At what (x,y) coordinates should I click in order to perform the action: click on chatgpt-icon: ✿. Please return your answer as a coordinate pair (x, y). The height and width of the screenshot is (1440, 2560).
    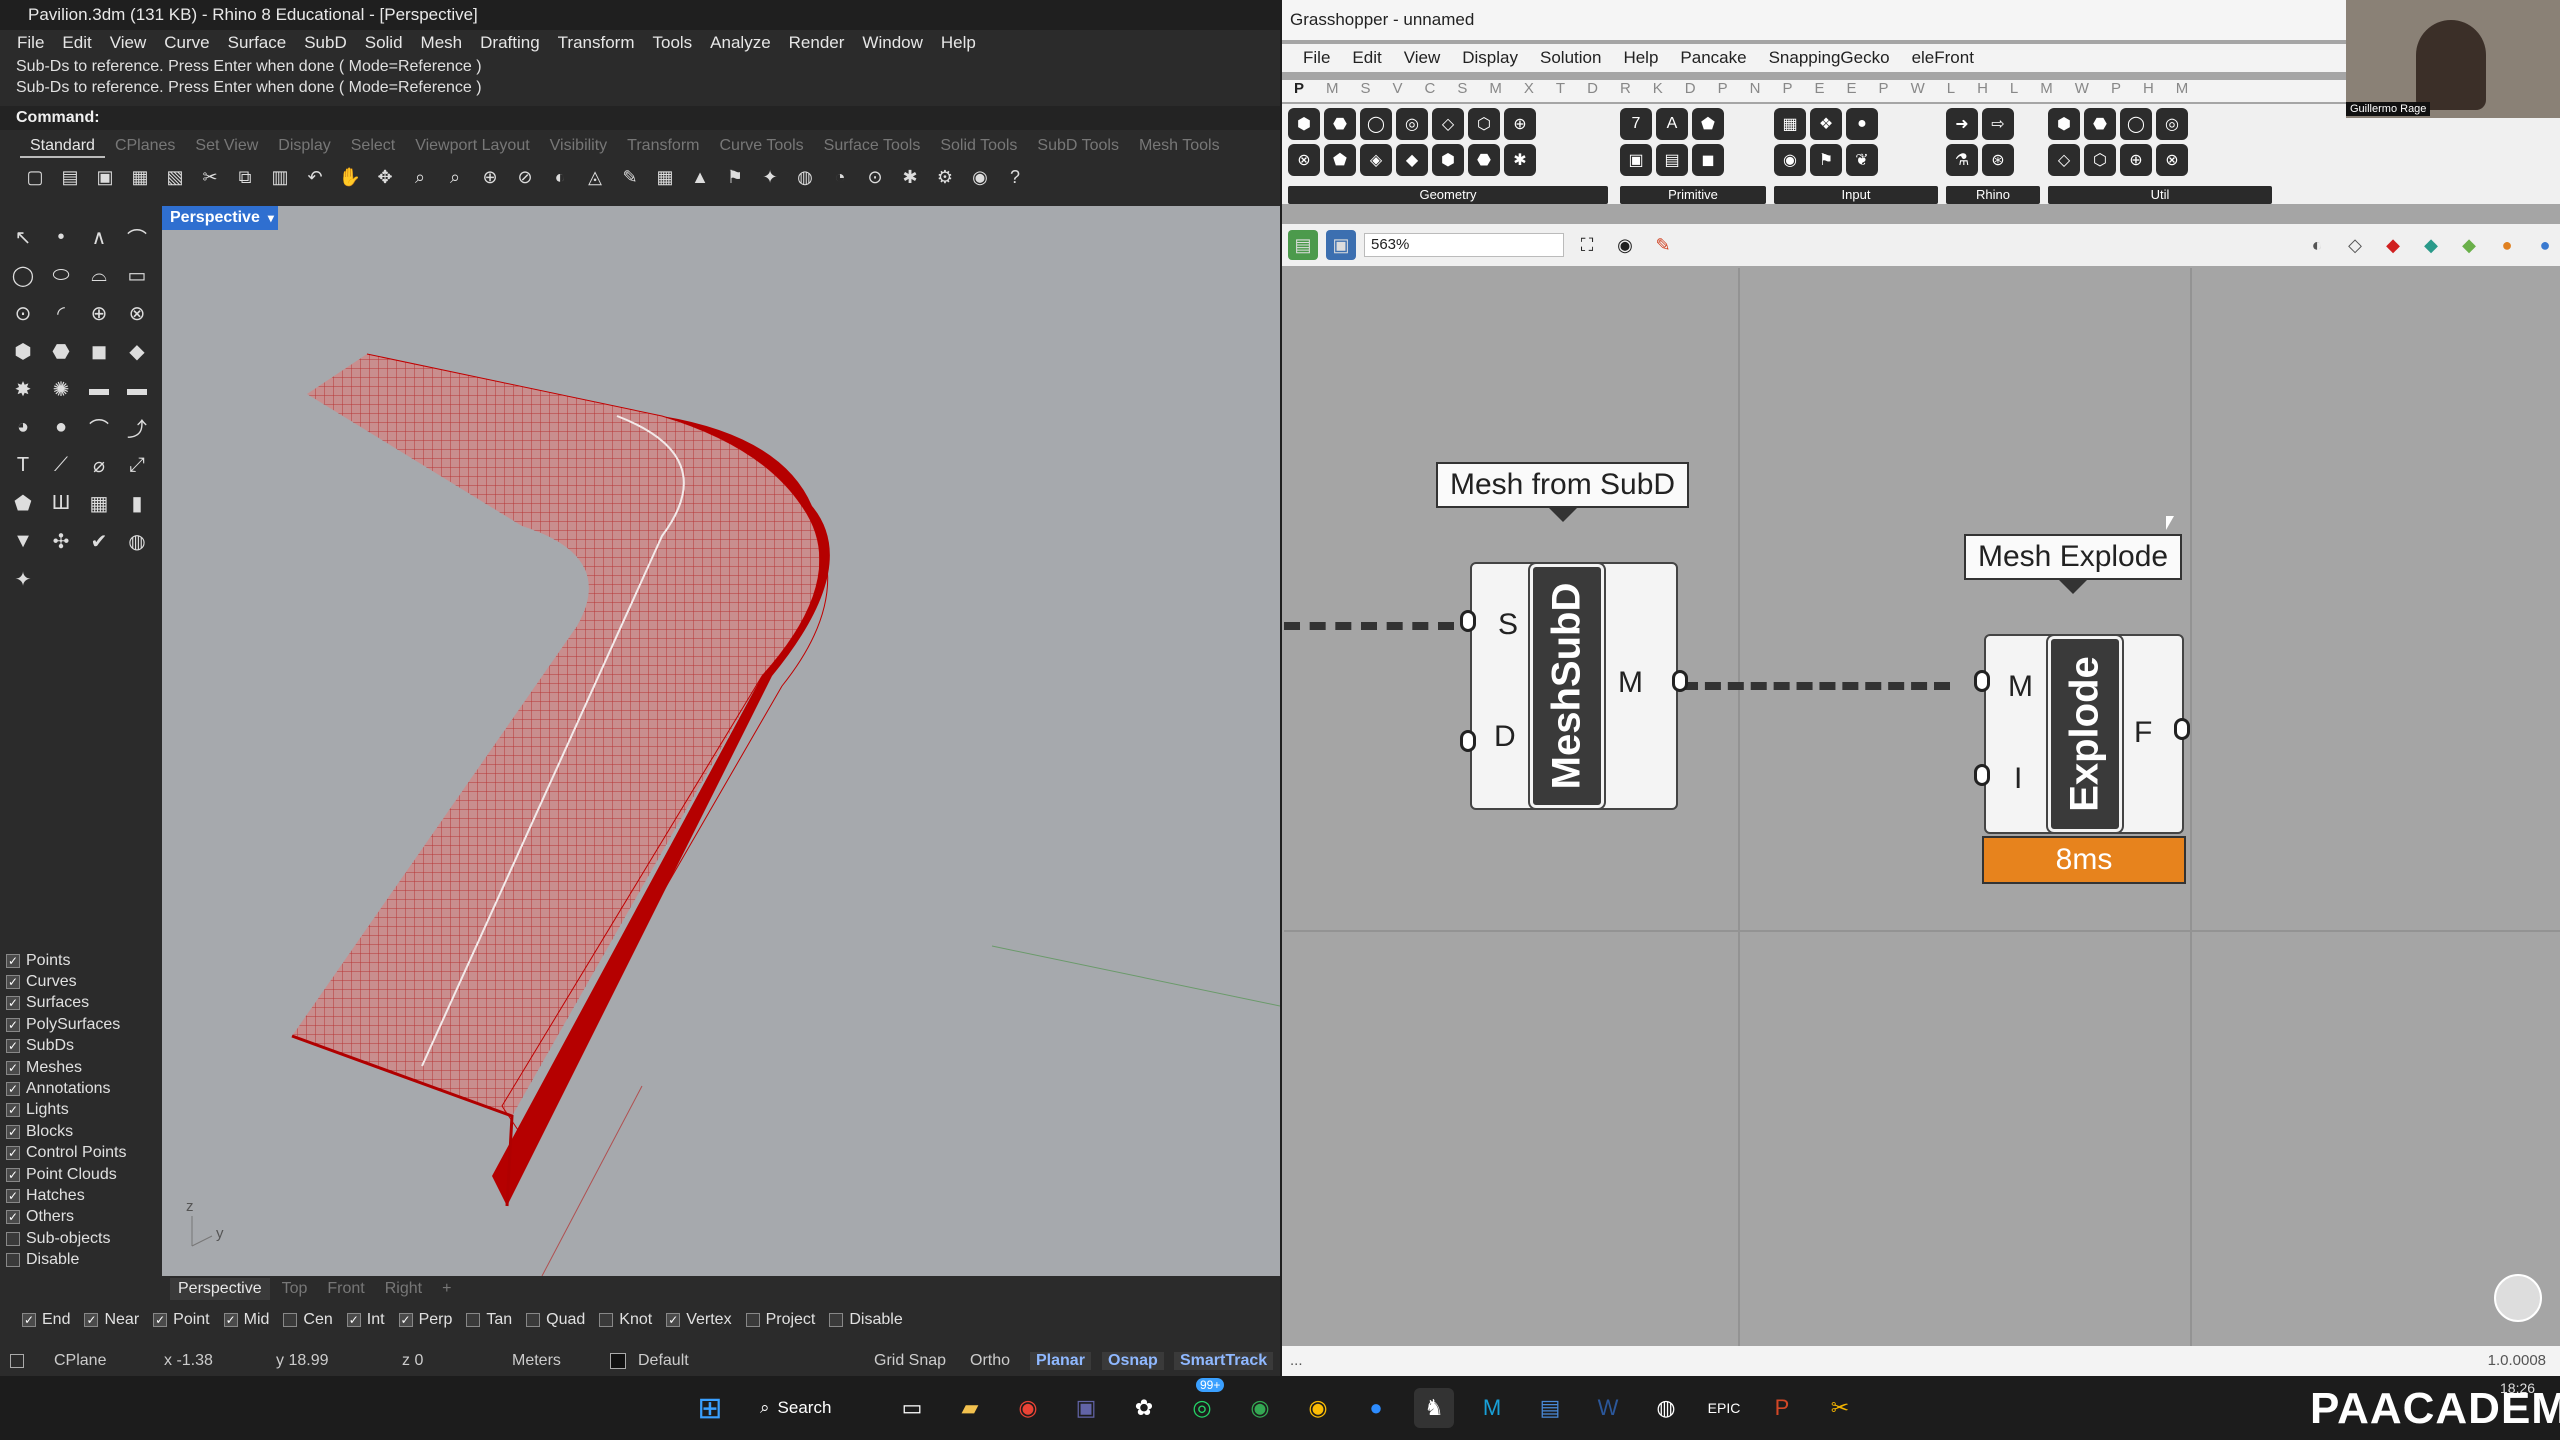
    Looking at the image, I should click on (1144, 1408).